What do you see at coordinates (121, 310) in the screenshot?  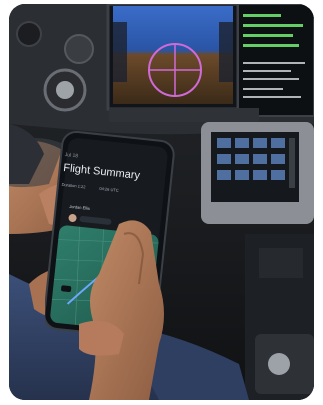 I see `right-hand` at bounding box center [121, 310].